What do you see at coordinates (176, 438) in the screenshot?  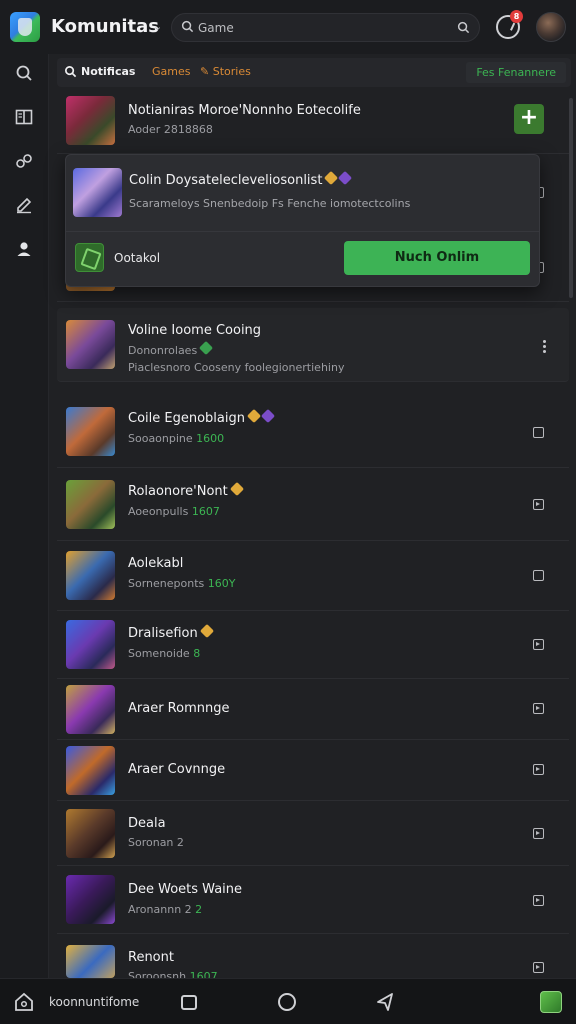 I see `list-item-subtitle: Sooaonpine 1600` at bounding box center [176, 438].